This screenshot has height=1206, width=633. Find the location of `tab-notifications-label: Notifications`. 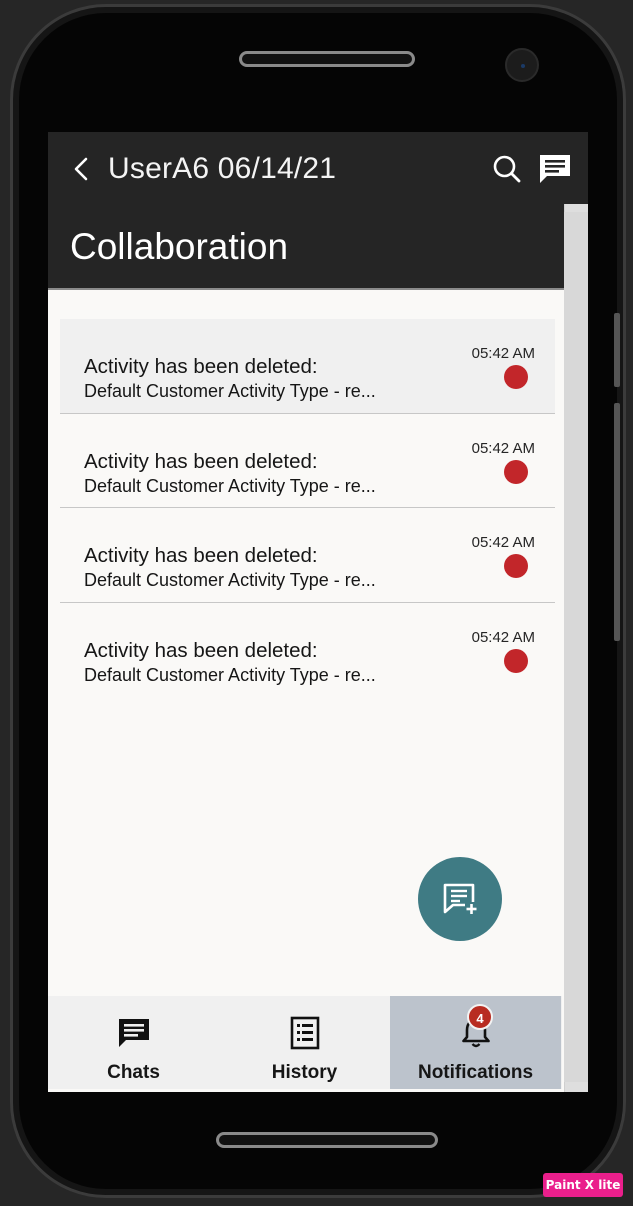

tab-notifications-label: Notifications is located at coordinates (475, 1072).